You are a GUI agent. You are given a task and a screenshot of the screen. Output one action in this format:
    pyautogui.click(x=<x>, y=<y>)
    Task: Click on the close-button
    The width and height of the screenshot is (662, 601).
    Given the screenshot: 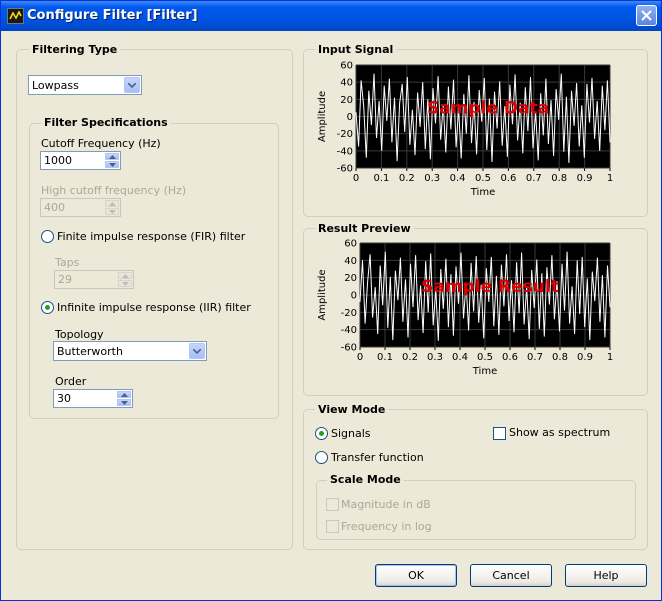 What is the action you would take?
    pyautogui.click(x=646, y=15)
    